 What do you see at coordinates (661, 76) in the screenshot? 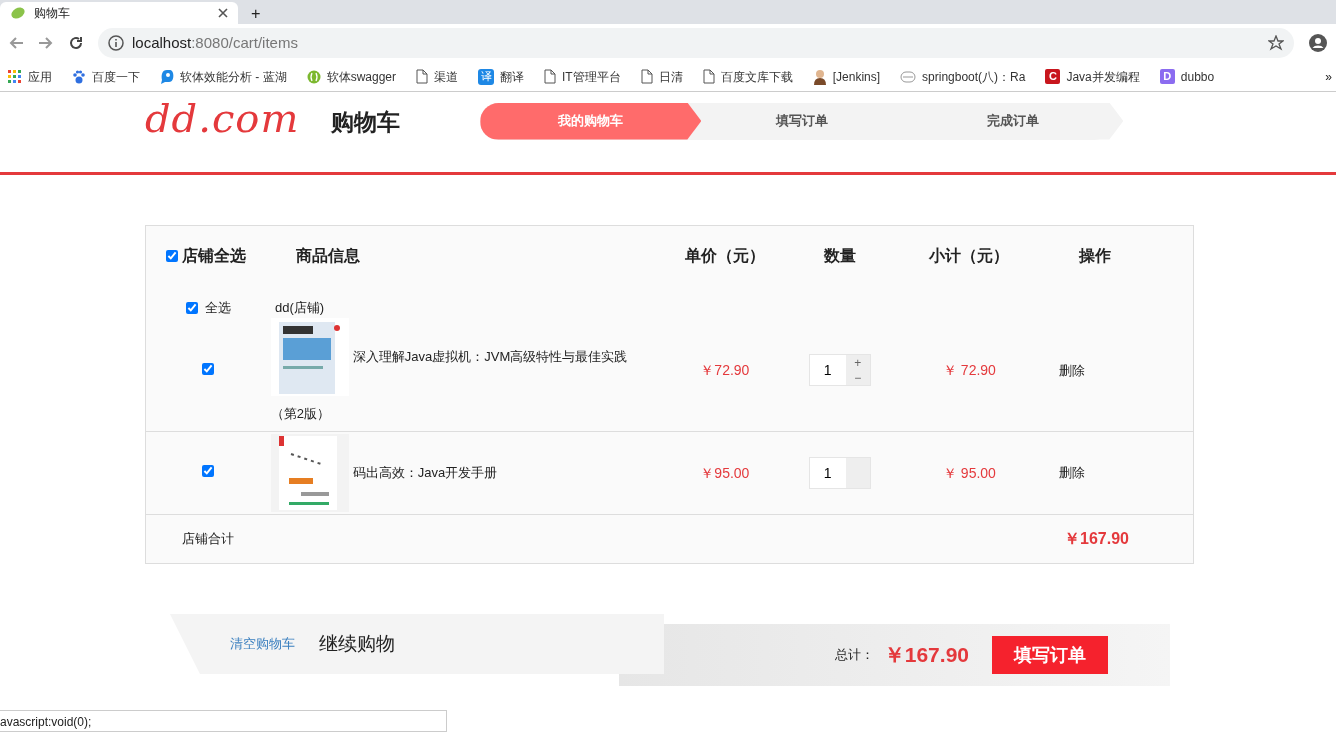
I see `bookmark: 日清` at bounding box center [661, 76].